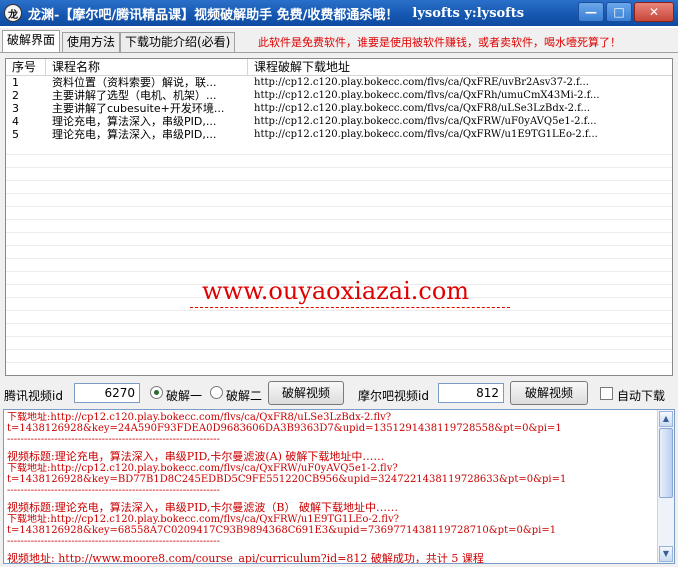 The height and width of the screenshot is (567, 678). What do you see at coordinates (216, 392) in the screenshot?
I see `crack-mode-2-radio` at bounding box center [216, 392].